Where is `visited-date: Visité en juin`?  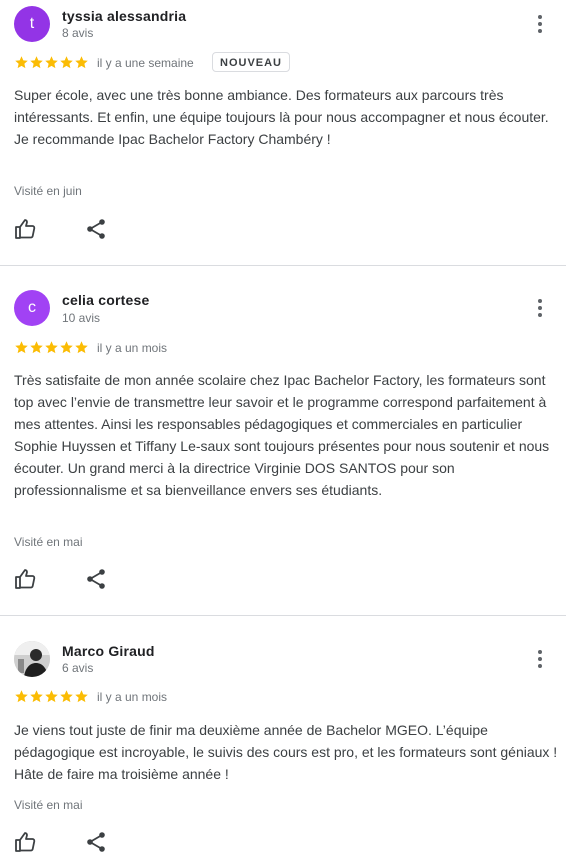
visited-date: Visité en juin is located at coordinates (48, 191).